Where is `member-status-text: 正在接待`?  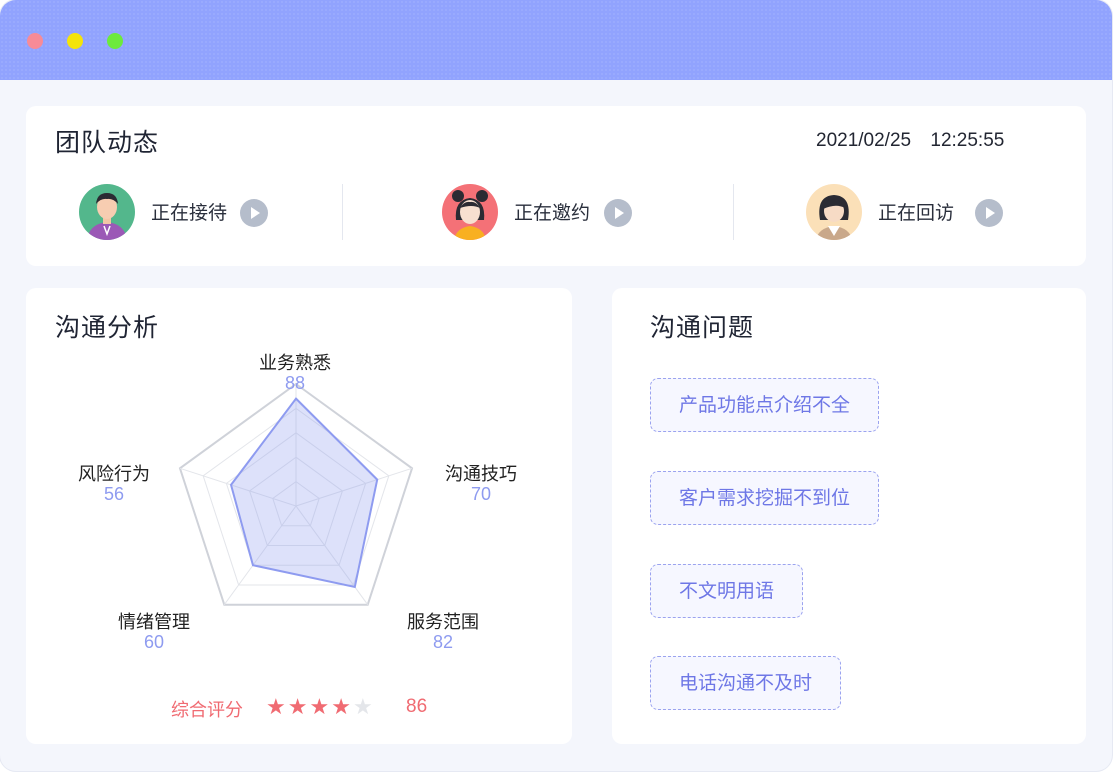
member-status-text: 正在接待 is located at coordinates (189, 213).